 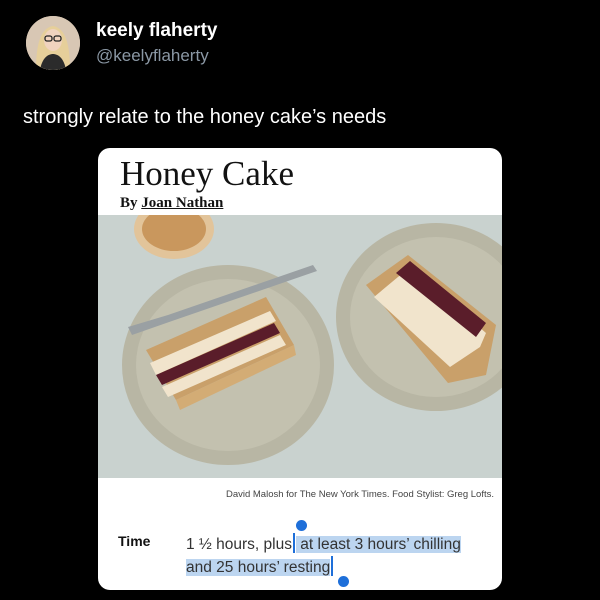 I want to click on time-unselected-text: 1 ½ hours, plus, so click(x=239, y=544).